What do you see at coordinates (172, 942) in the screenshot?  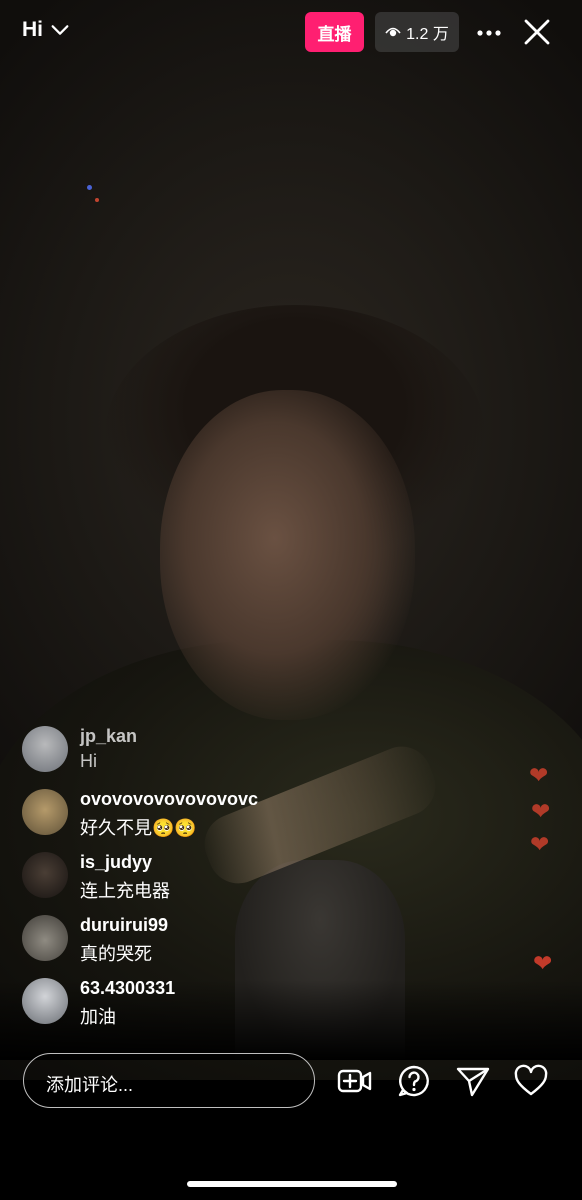 I see `comment-item: duruirui99 真的哭死` at bounding box center [172, 942].